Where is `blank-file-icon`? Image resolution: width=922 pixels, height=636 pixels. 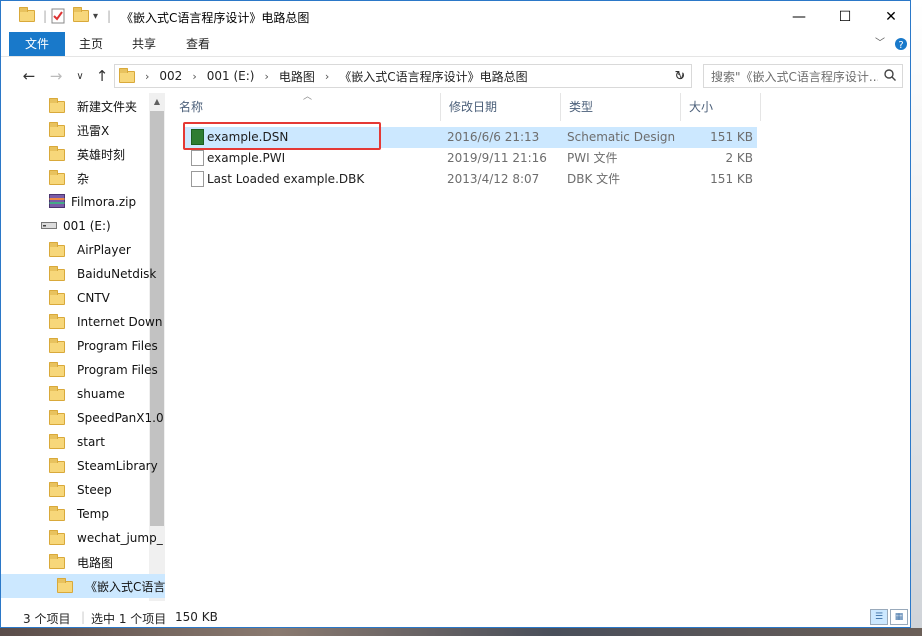
blank-file-icon is located at coordinates (197, 179).